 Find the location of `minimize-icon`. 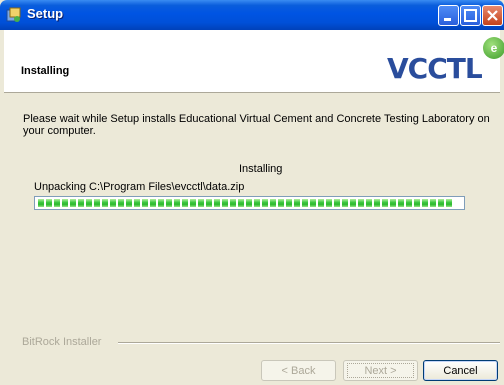

minimize-icon is located at coordinates (447, 19).